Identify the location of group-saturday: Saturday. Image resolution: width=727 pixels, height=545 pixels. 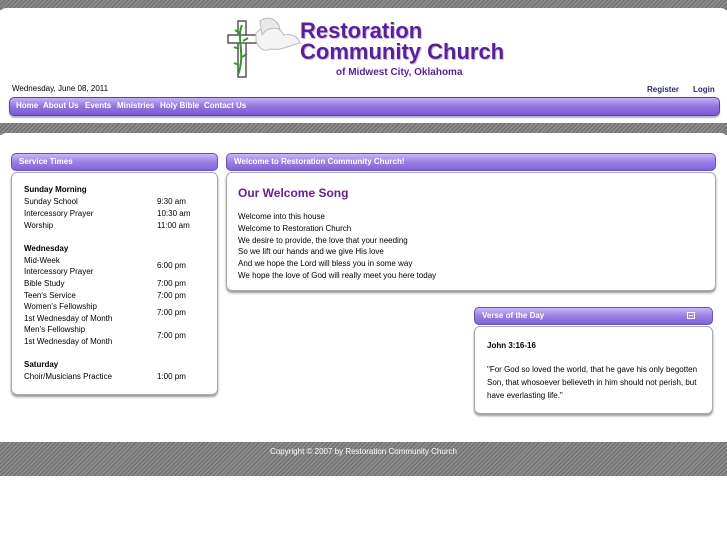
(41, 364).